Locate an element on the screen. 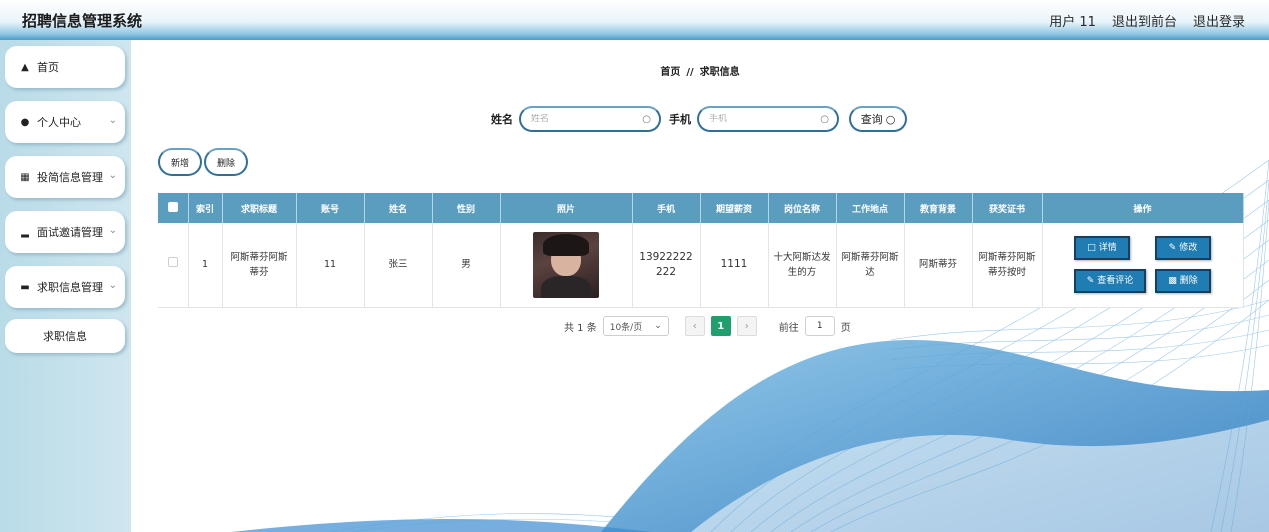 This screenshot has height=532, width=1269. query-button: 查询 ○ is located at coordinates (878, 119).